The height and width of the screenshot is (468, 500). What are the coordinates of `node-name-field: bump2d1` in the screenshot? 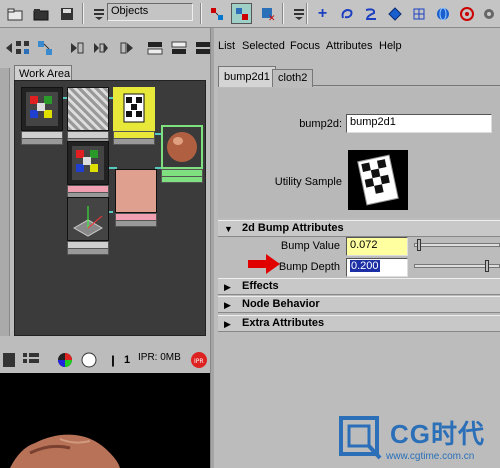 It's located at (419, 123).